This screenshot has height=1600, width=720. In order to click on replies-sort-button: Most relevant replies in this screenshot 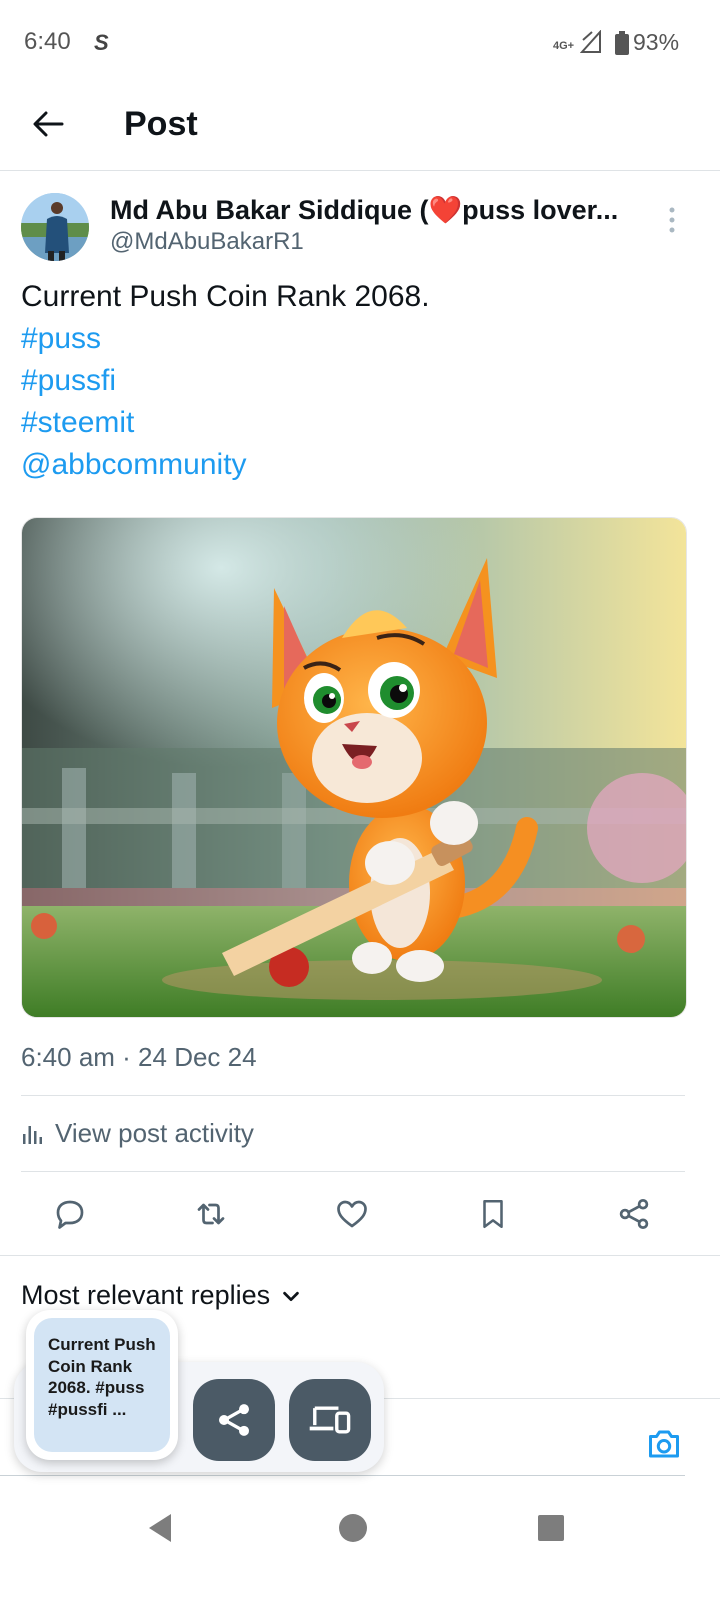, I will do `click(161, 1295)`.